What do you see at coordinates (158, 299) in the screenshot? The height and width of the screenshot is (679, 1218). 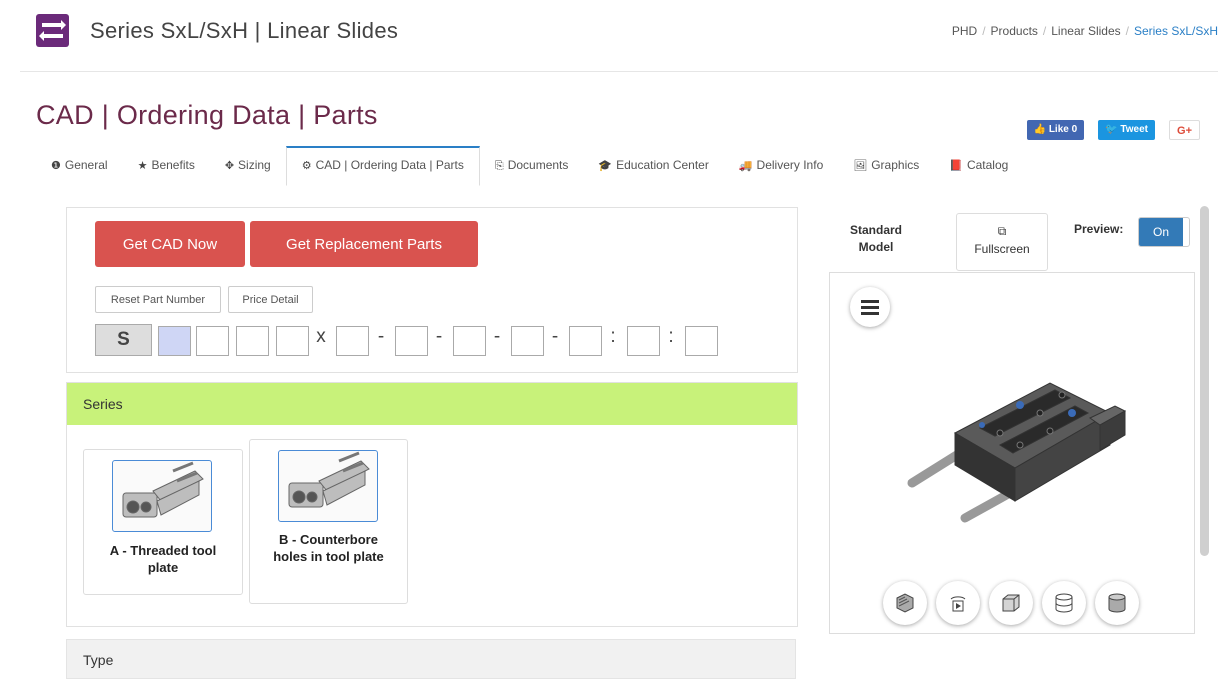 I see `reset-part-number-button: Reset Part Number` at bounding box center [158, 299].